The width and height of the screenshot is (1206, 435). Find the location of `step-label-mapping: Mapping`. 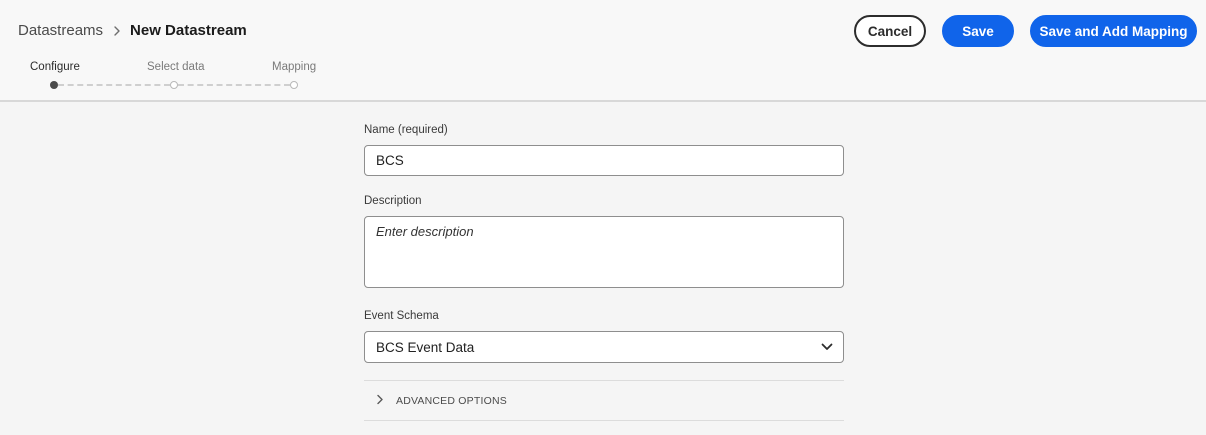

step-label-mapping: Mapping is located at coordinates (294, 67).